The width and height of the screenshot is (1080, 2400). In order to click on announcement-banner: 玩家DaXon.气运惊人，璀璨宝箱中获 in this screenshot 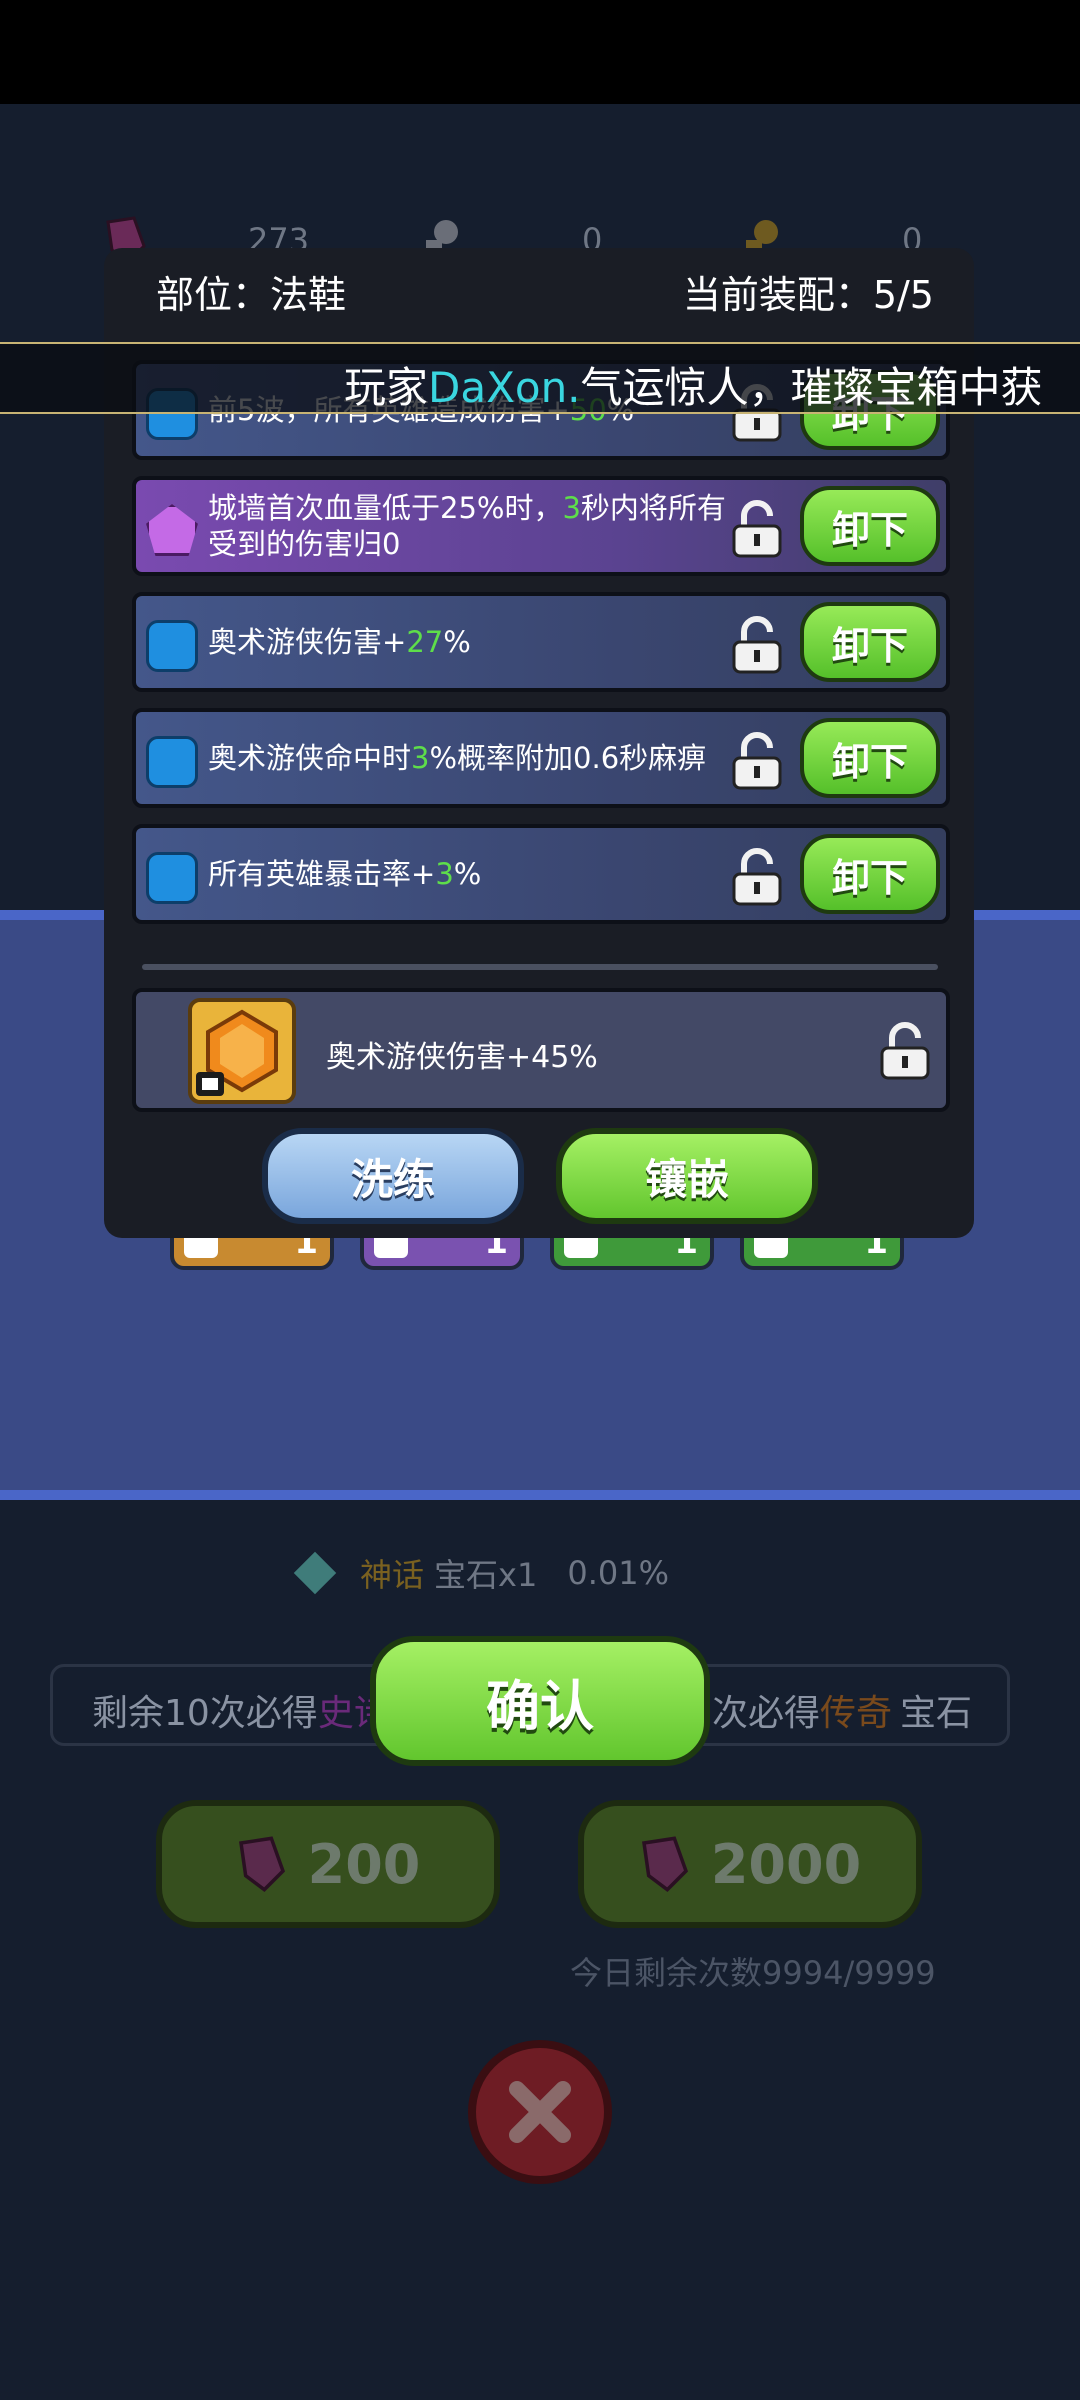, I will do `click(540, 378)`.